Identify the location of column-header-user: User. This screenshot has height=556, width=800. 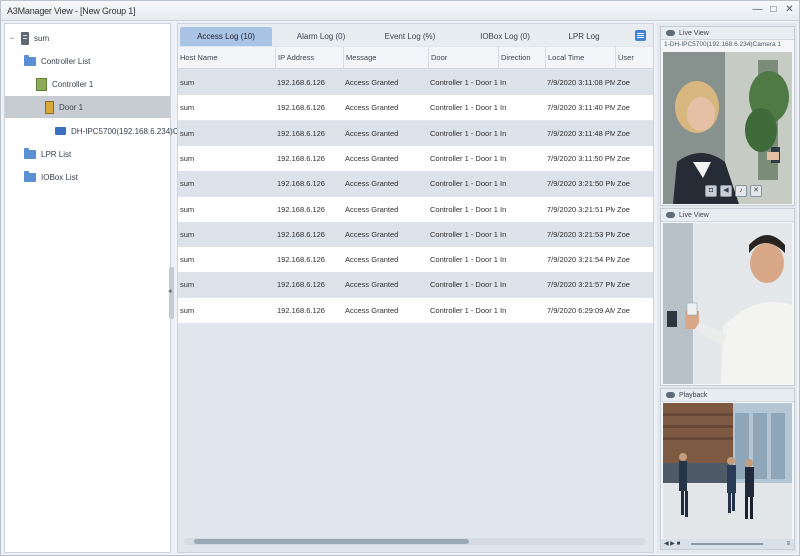
(634, 58).